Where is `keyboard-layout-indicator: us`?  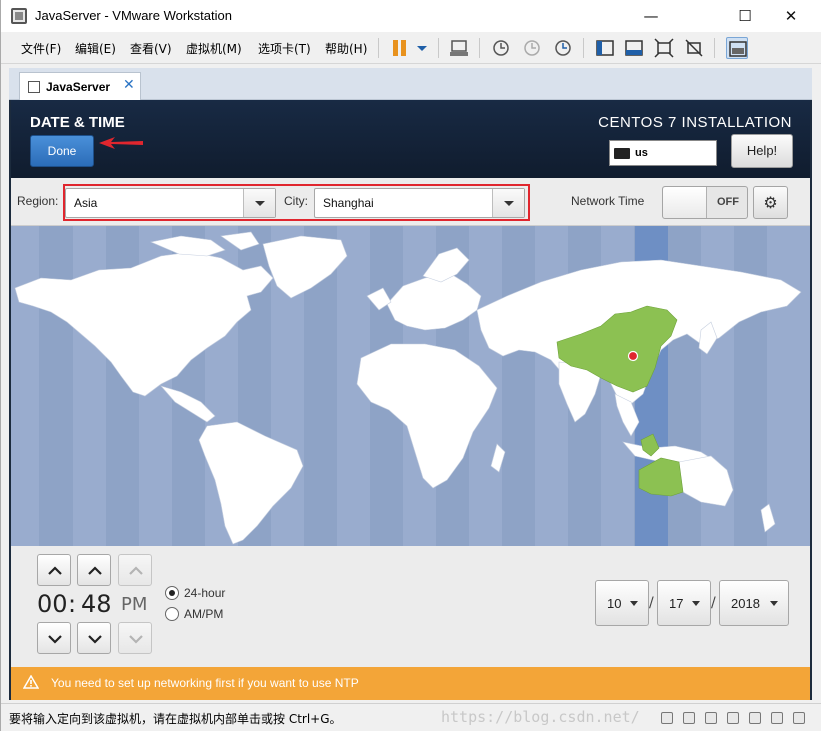 keyboard-layout-indicator: us is located at coordinates (663, 153).